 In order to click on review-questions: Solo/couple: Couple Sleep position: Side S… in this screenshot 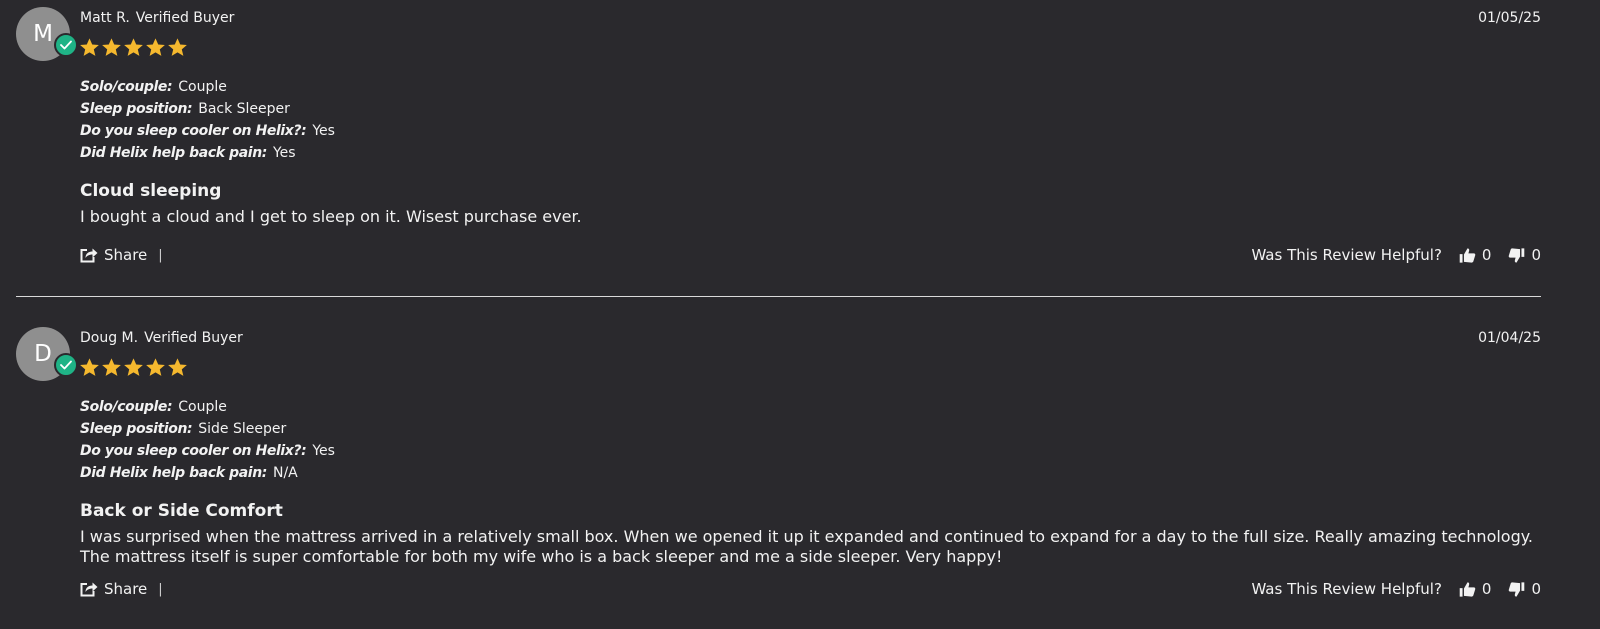, I will do `click(207, 440)`.